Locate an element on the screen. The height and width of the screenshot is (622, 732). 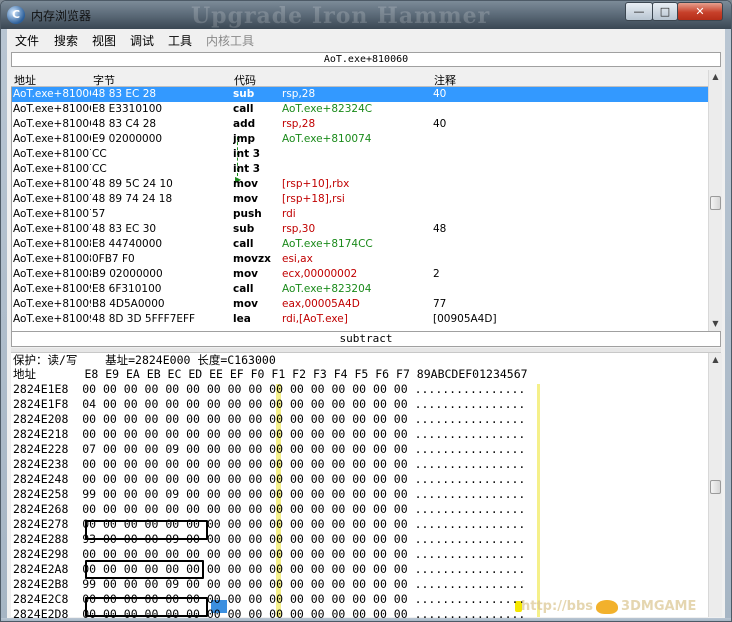
menu-tools: 工具 is located at coordinates (180, 40).